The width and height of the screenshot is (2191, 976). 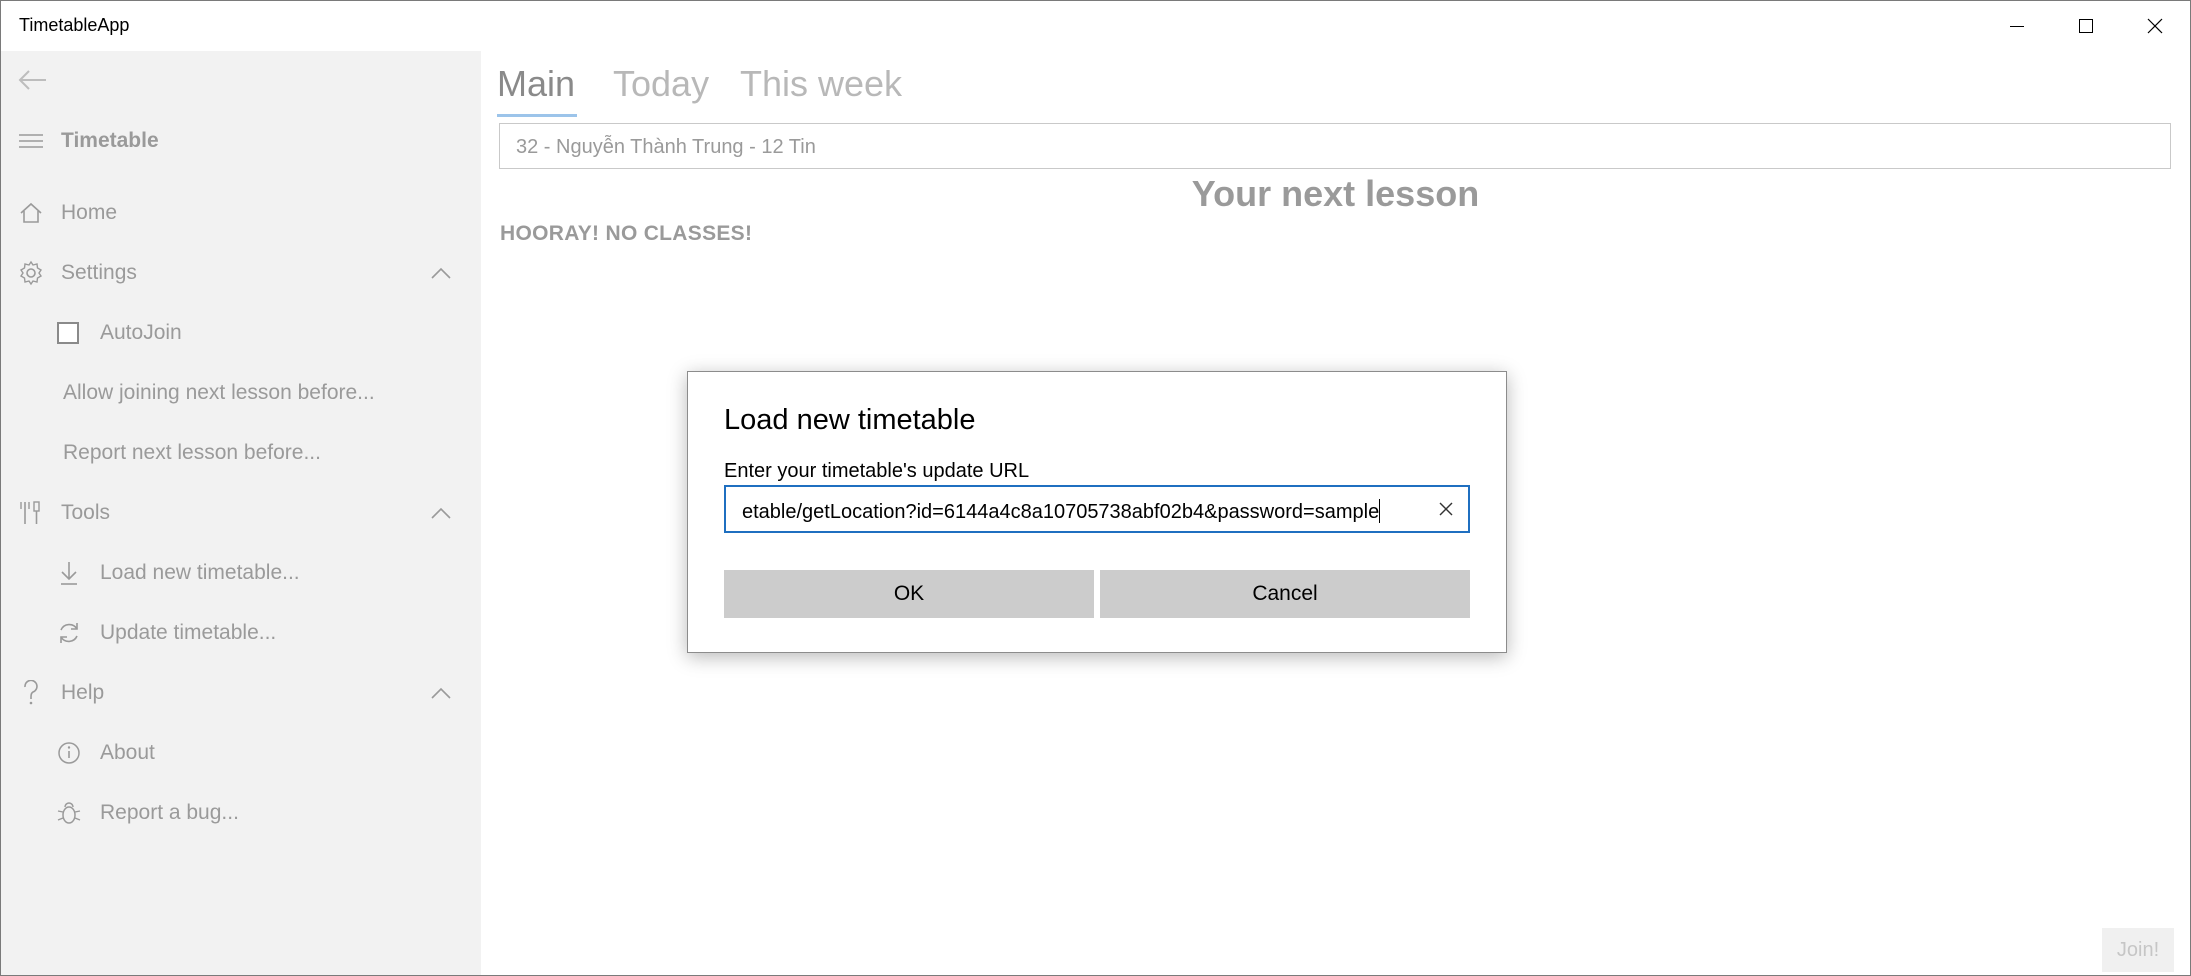 What do you see at coordinates (83, 692) in the screenshot?
I see `sidebar-item-label: Help` at bounding box center [83, 692].